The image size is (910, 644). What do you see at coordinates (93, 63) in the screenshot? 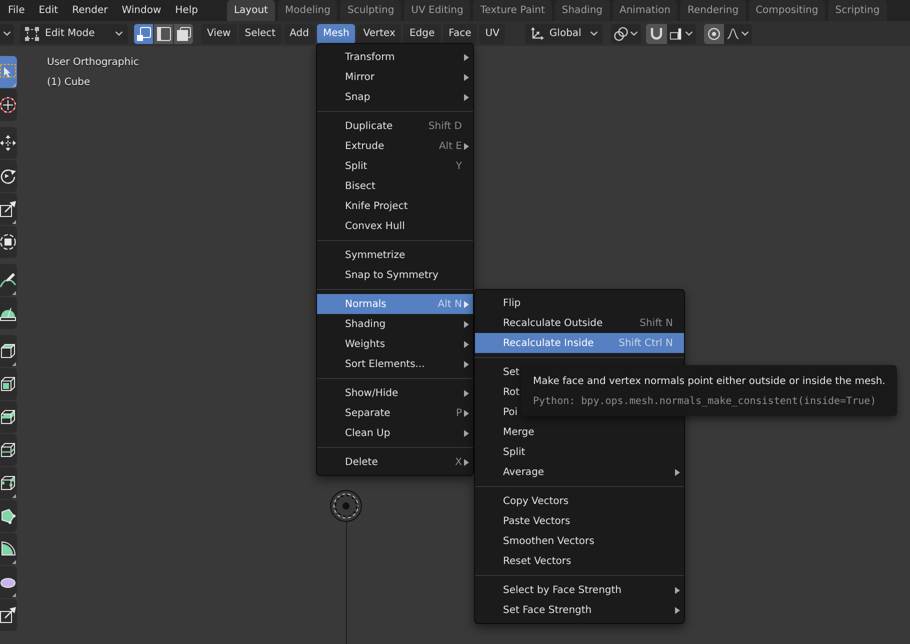
I see `view-name-text: User Orthographic` at bounding box center [93, 63].